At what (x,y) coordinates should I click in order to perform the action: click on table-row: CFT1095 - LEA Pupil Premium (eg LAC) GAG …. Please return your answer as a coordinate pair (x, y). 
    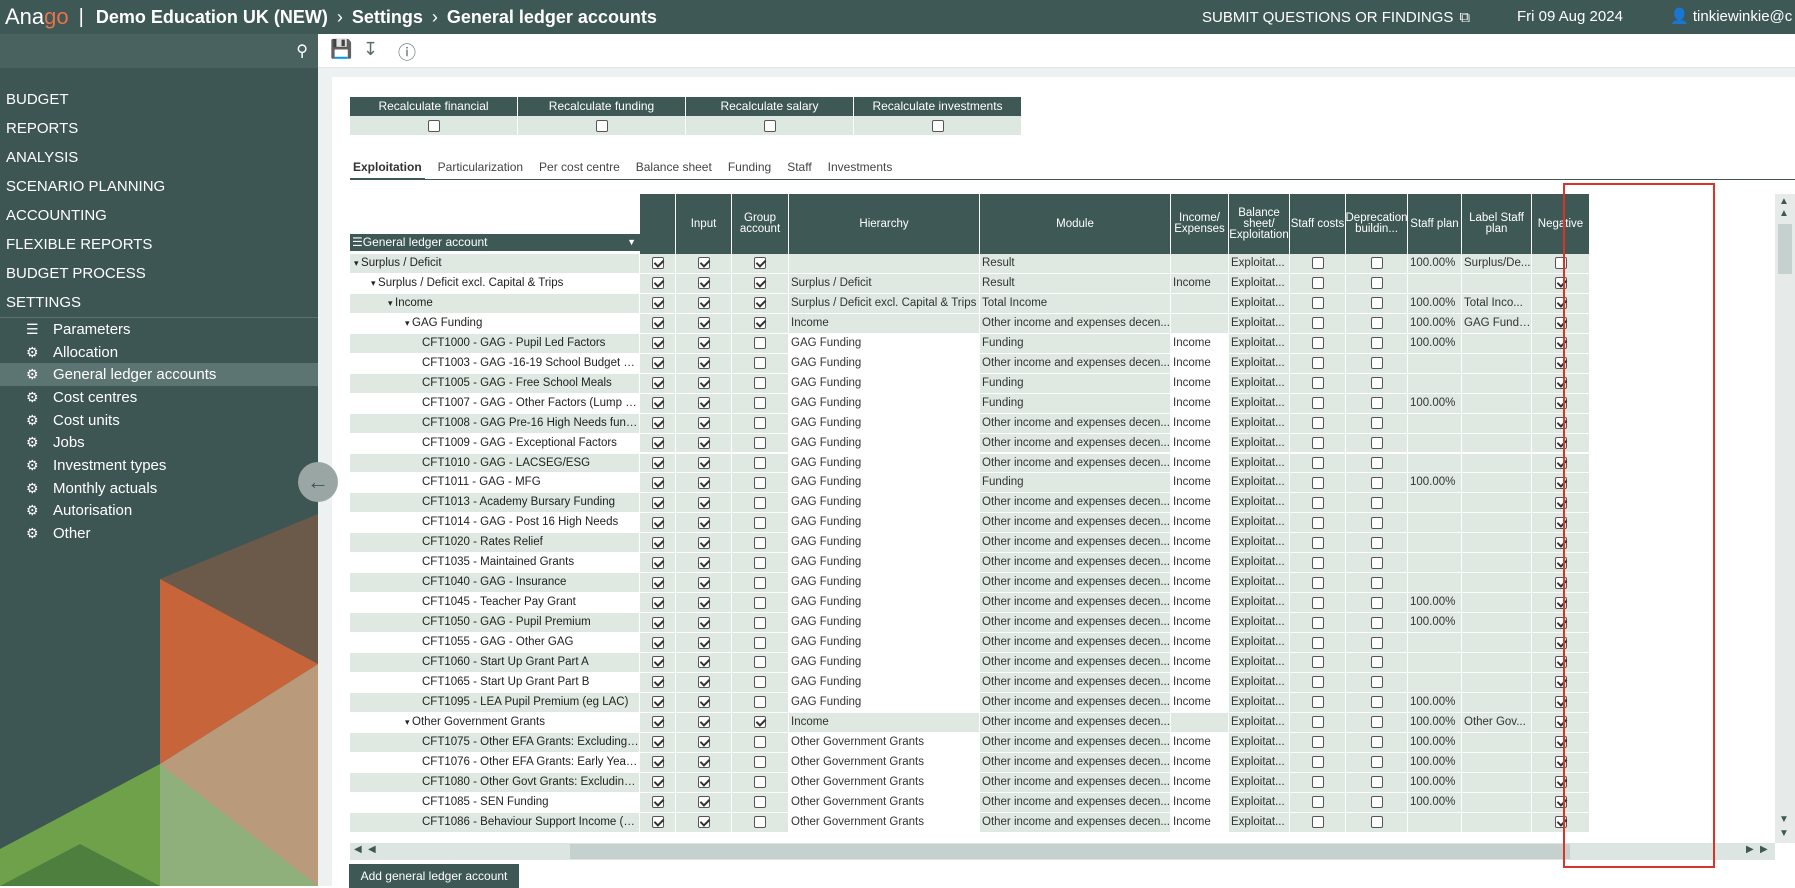
    Looking at the image, I should click on (1062, 702).